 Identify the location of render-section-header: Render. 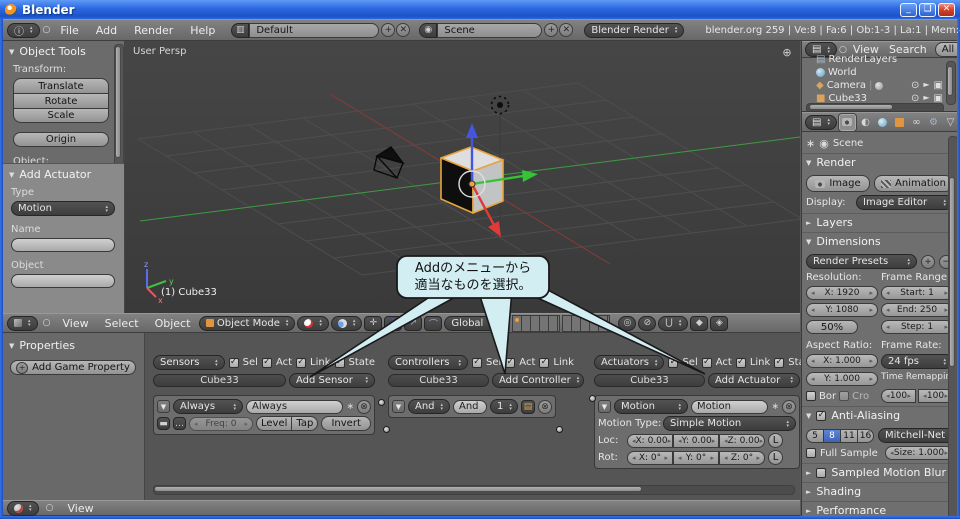
(879, 162).